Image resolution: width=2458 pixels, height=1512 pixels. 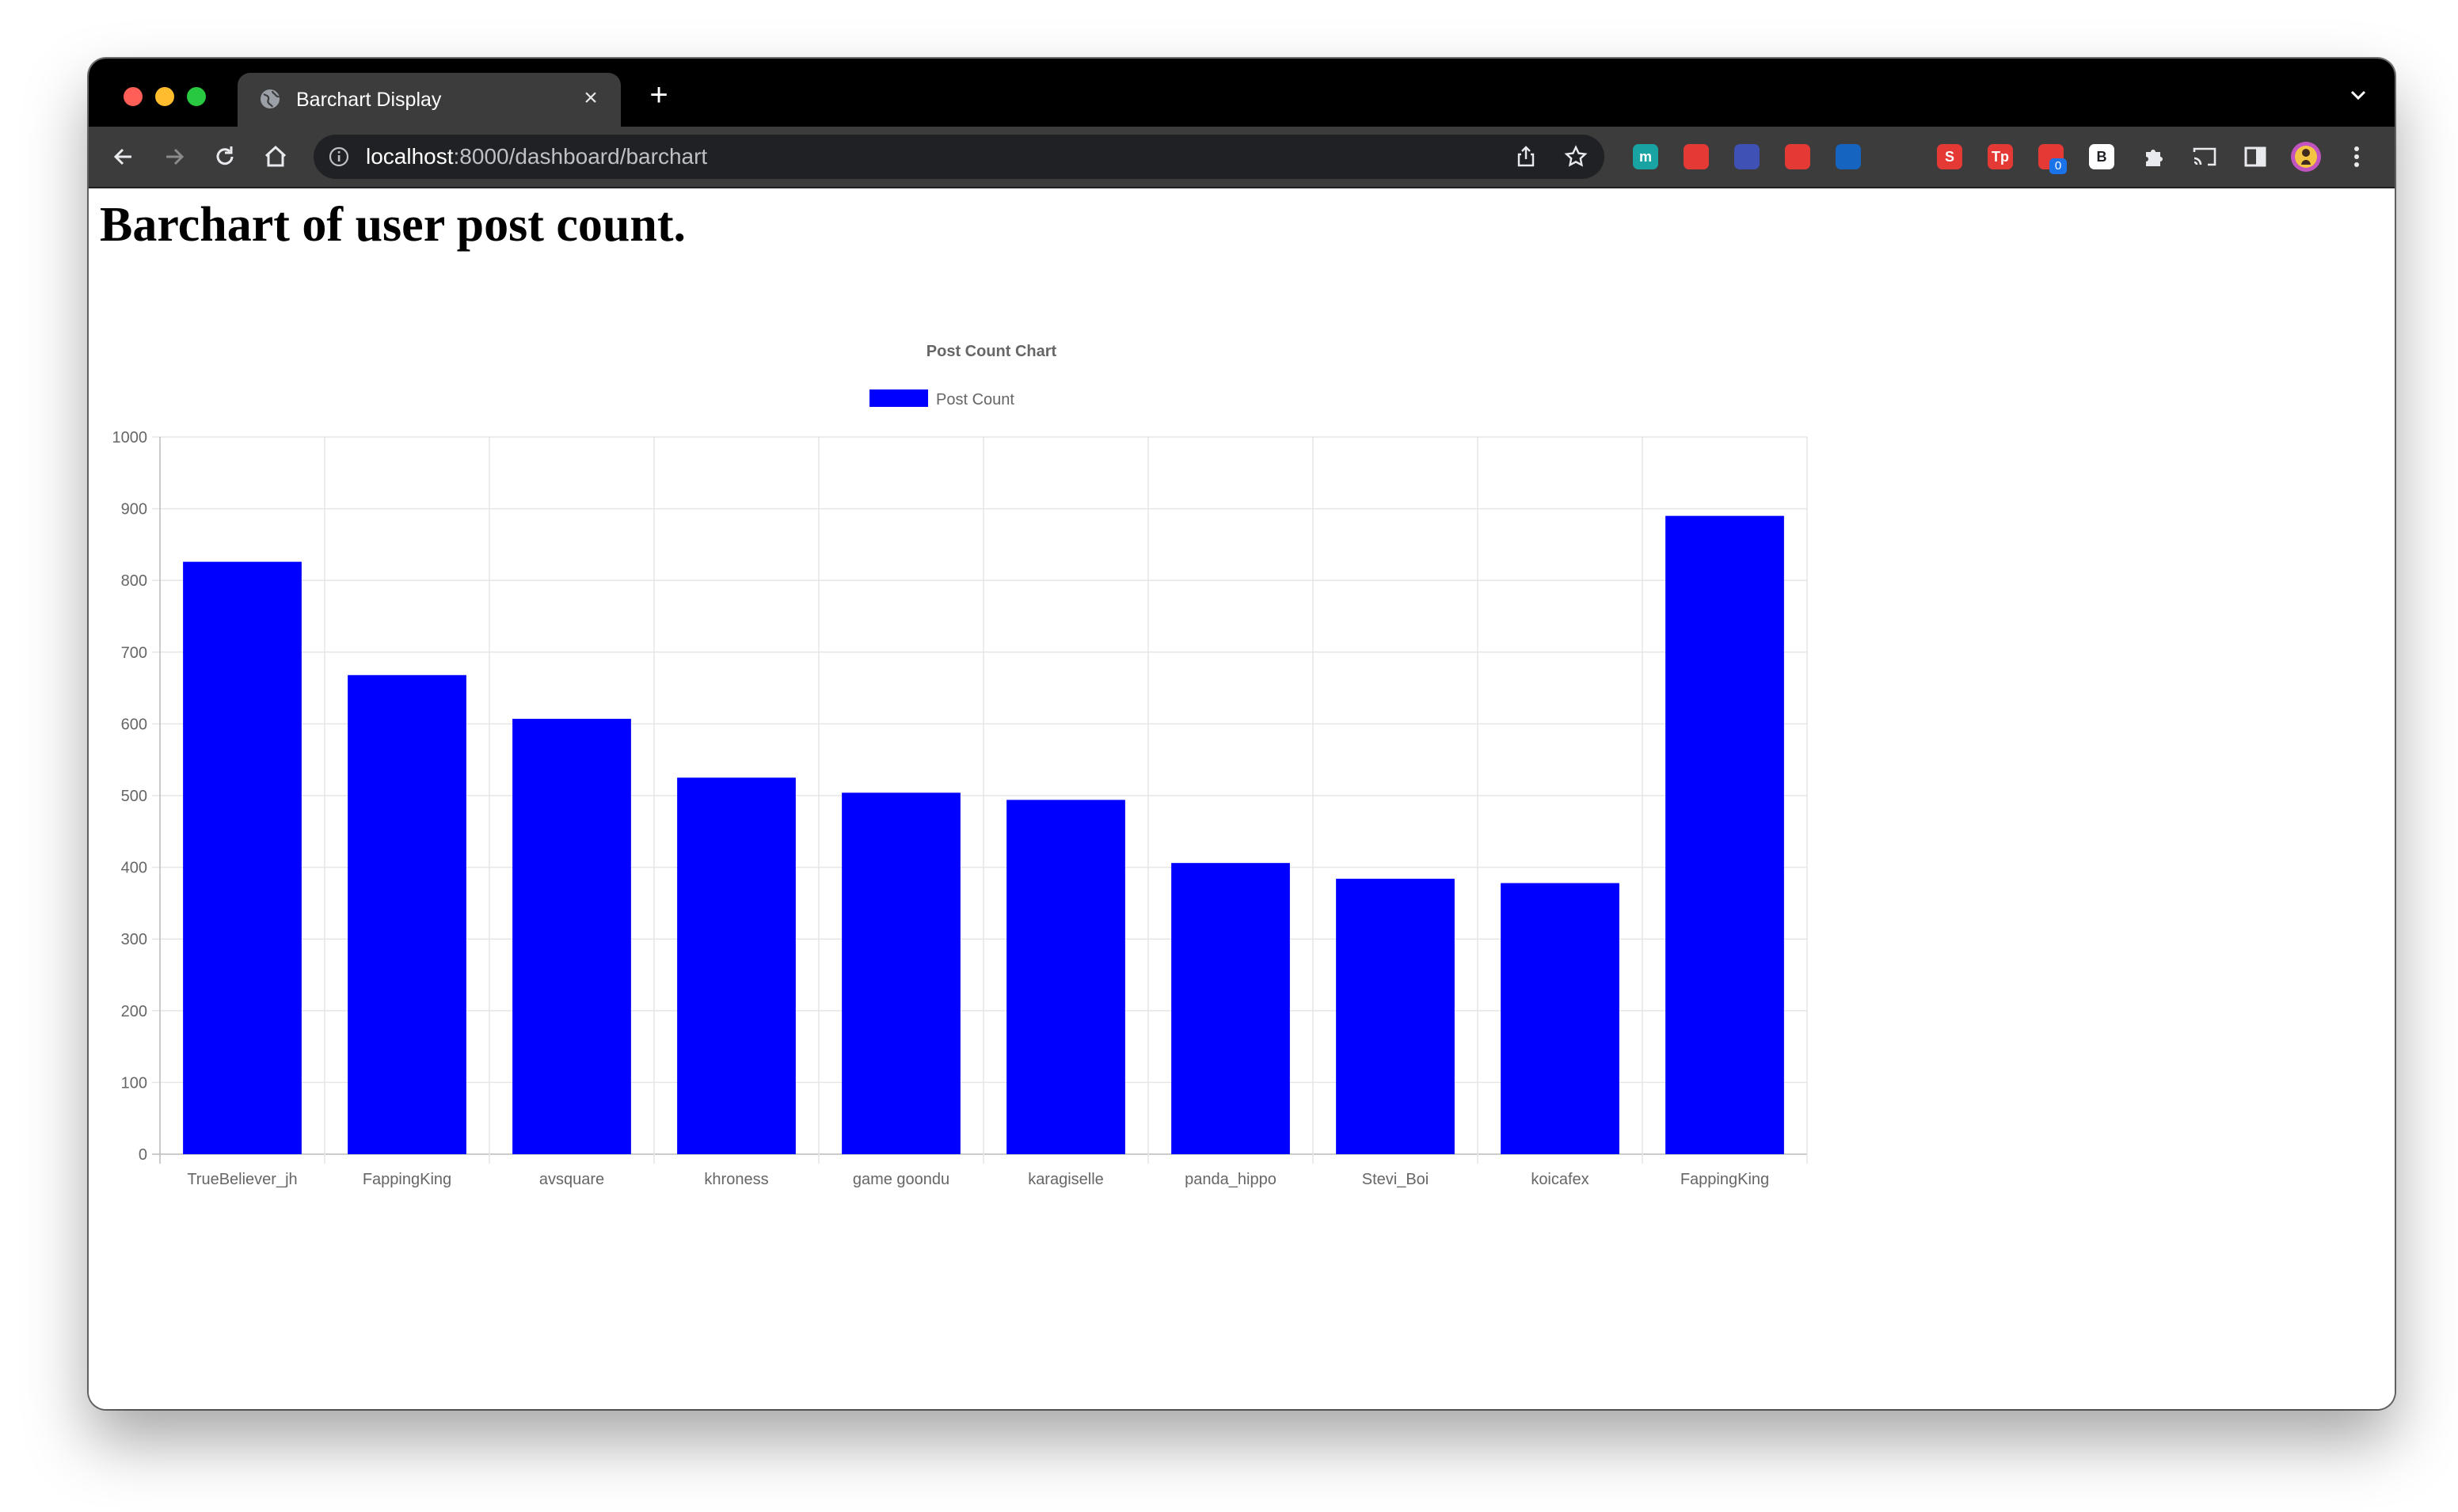 What do you see at coordinates (143, 1155) in the screenshot?
I see `y-tick-label: 0` at bounding box center [143, 1155].